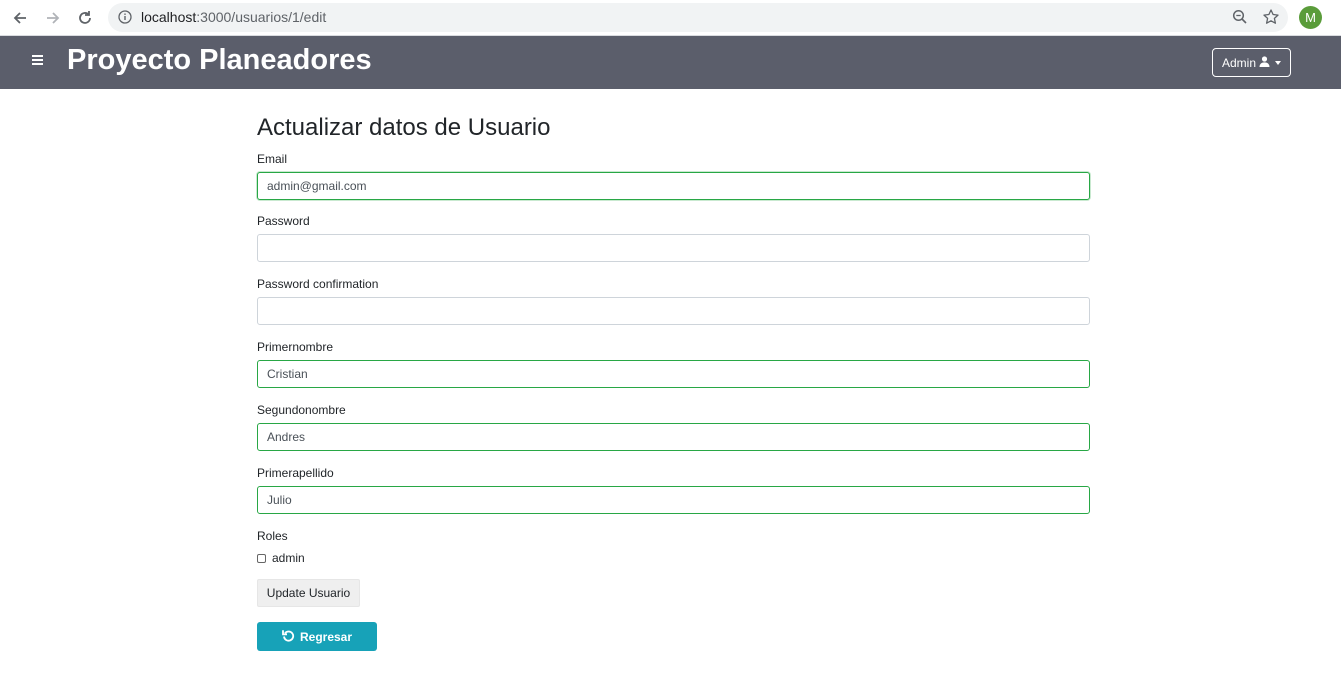 This screenshot has width=1341, height=673. What do you see at coordinates (272, 159) in the screenshot?
I see `email-label: Email` at bounding box center [272, 159].